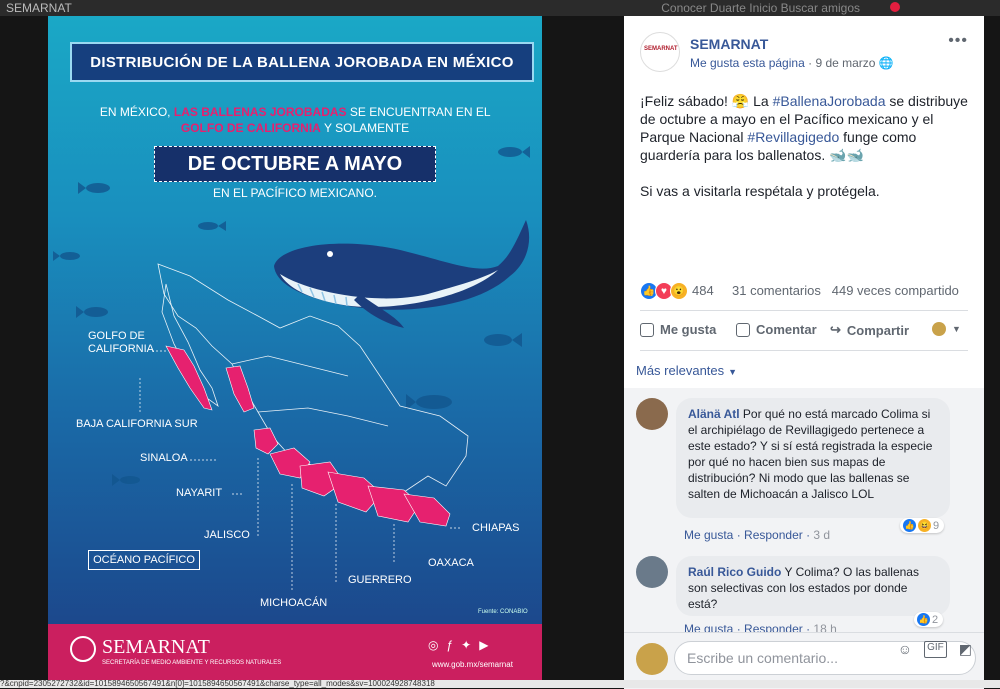 This screenshot has width=1000, height=689. What do you see at coordinates (496, 528) in the screenshot?
I see `label-chiapas: CHIAPAS` at bounding box center [496, 528].